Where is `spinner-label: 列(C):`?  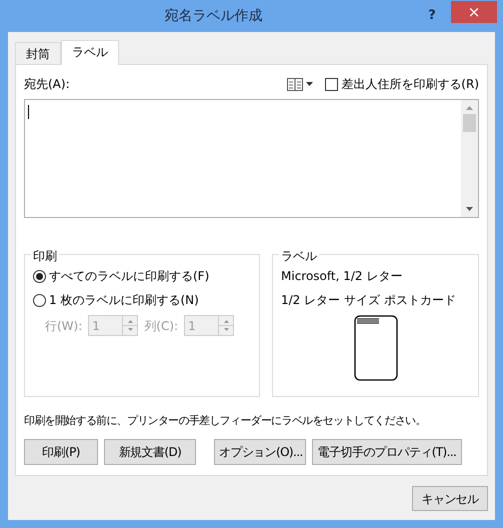 spinner-label: 列(C): is located at coordinates (161, 326).